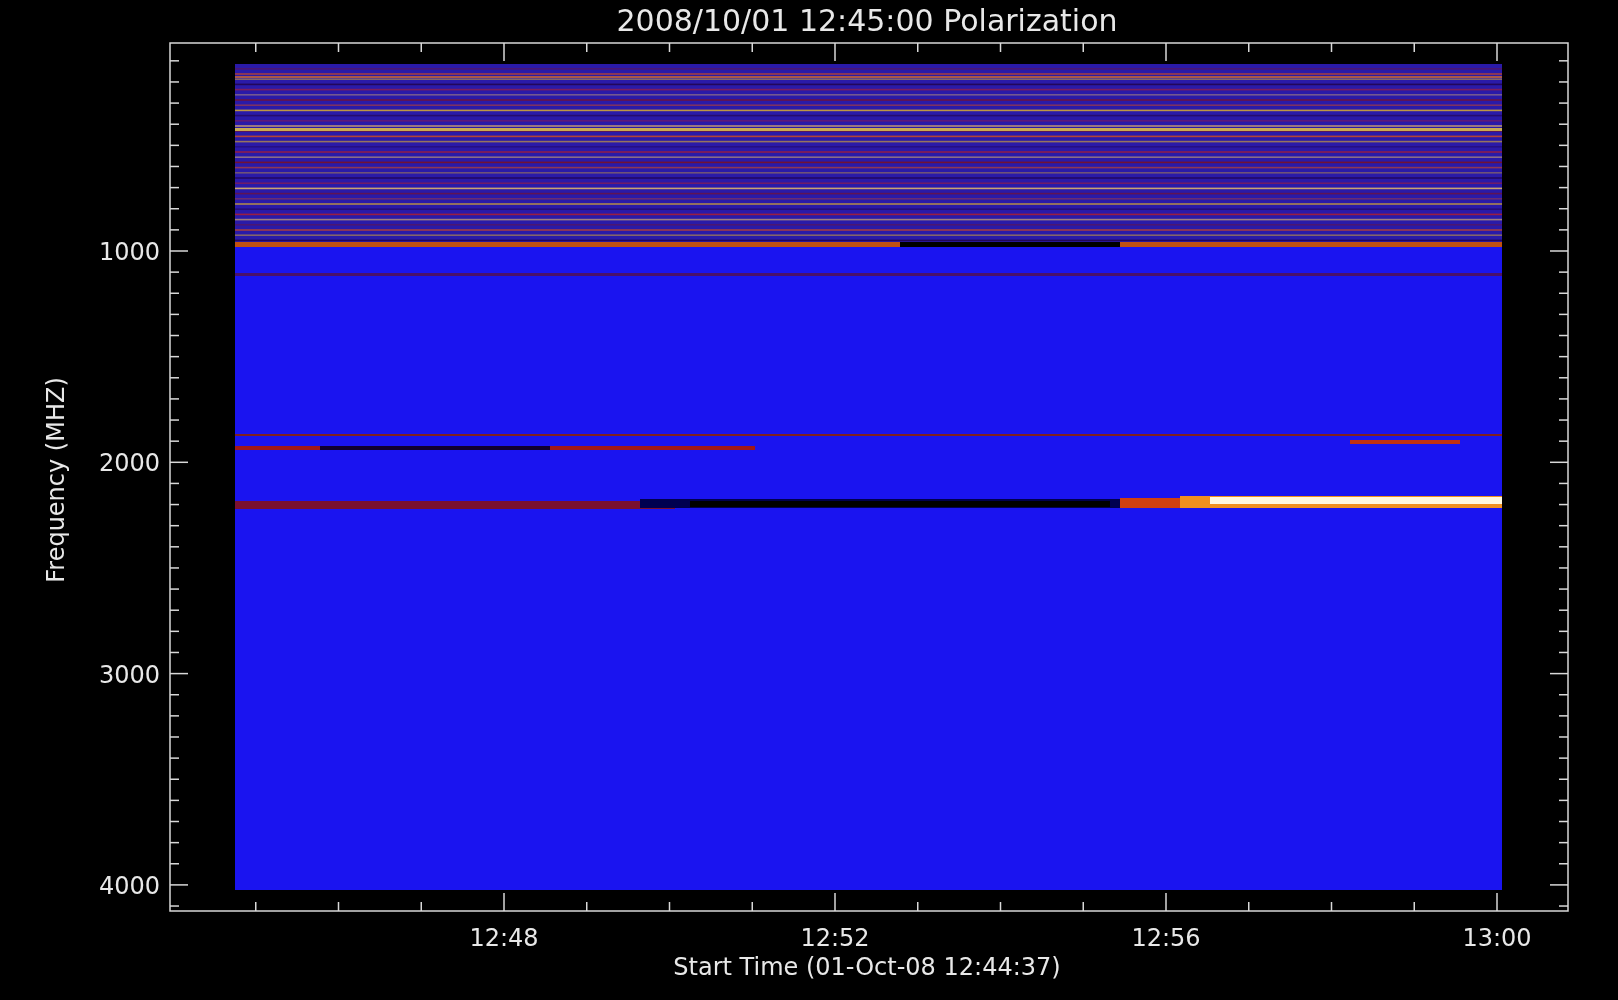  Describe the element at coordinates (129, 463) in the screenshot. I see `axis-tick-label: 2000` at that location.